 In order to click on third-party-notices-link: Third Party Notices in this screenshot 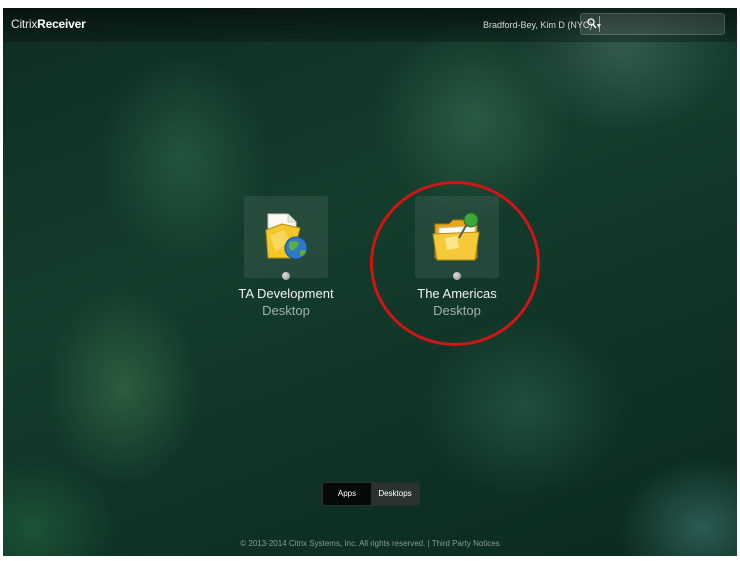, I will do `click(466, 543)`.